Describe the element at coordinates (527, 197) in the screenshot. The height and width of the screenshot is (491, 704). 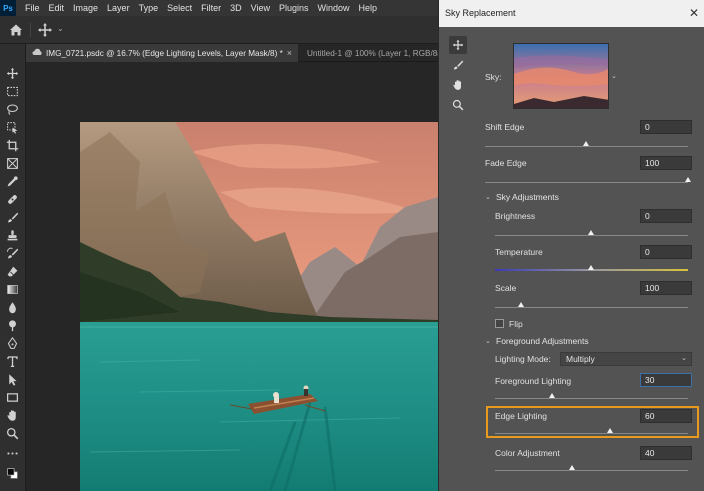
I see `sky-adjustments-header: Sky Adjustments` at that location.